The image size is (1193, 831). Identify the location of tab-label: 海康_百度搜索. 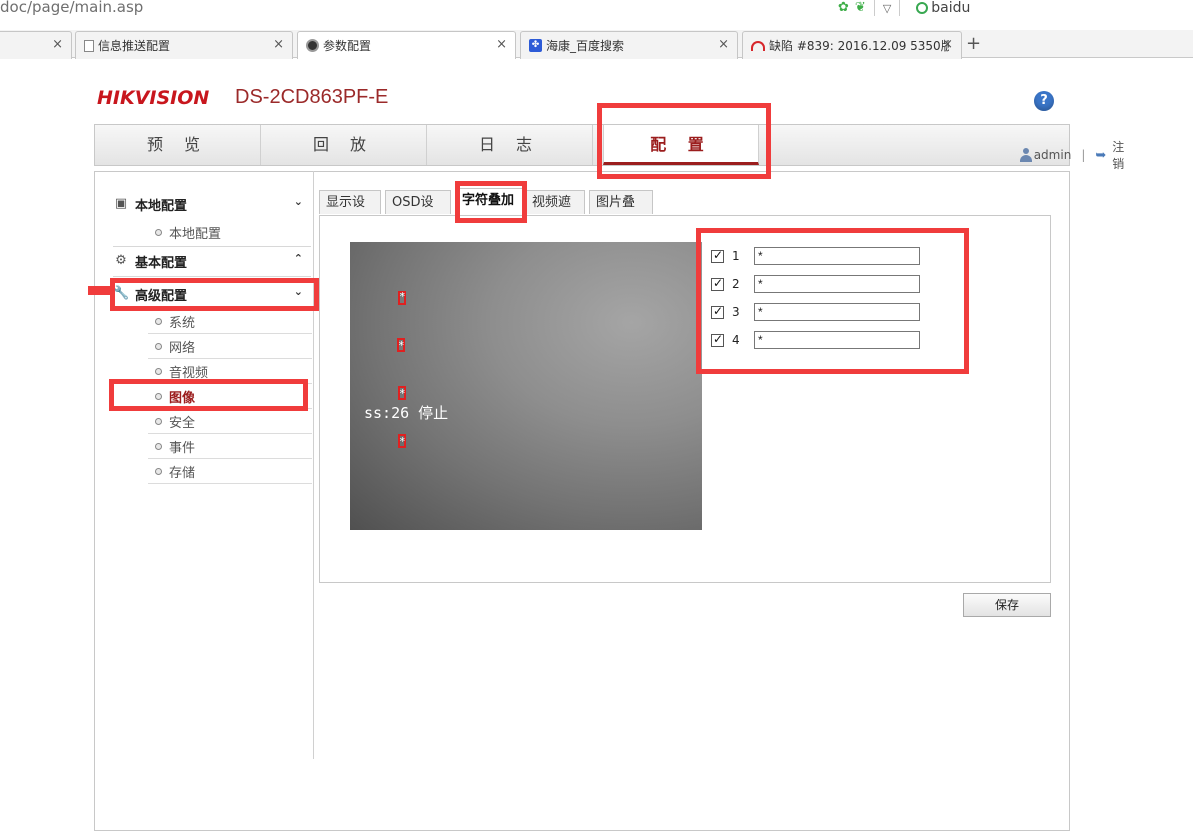
(585, 46).